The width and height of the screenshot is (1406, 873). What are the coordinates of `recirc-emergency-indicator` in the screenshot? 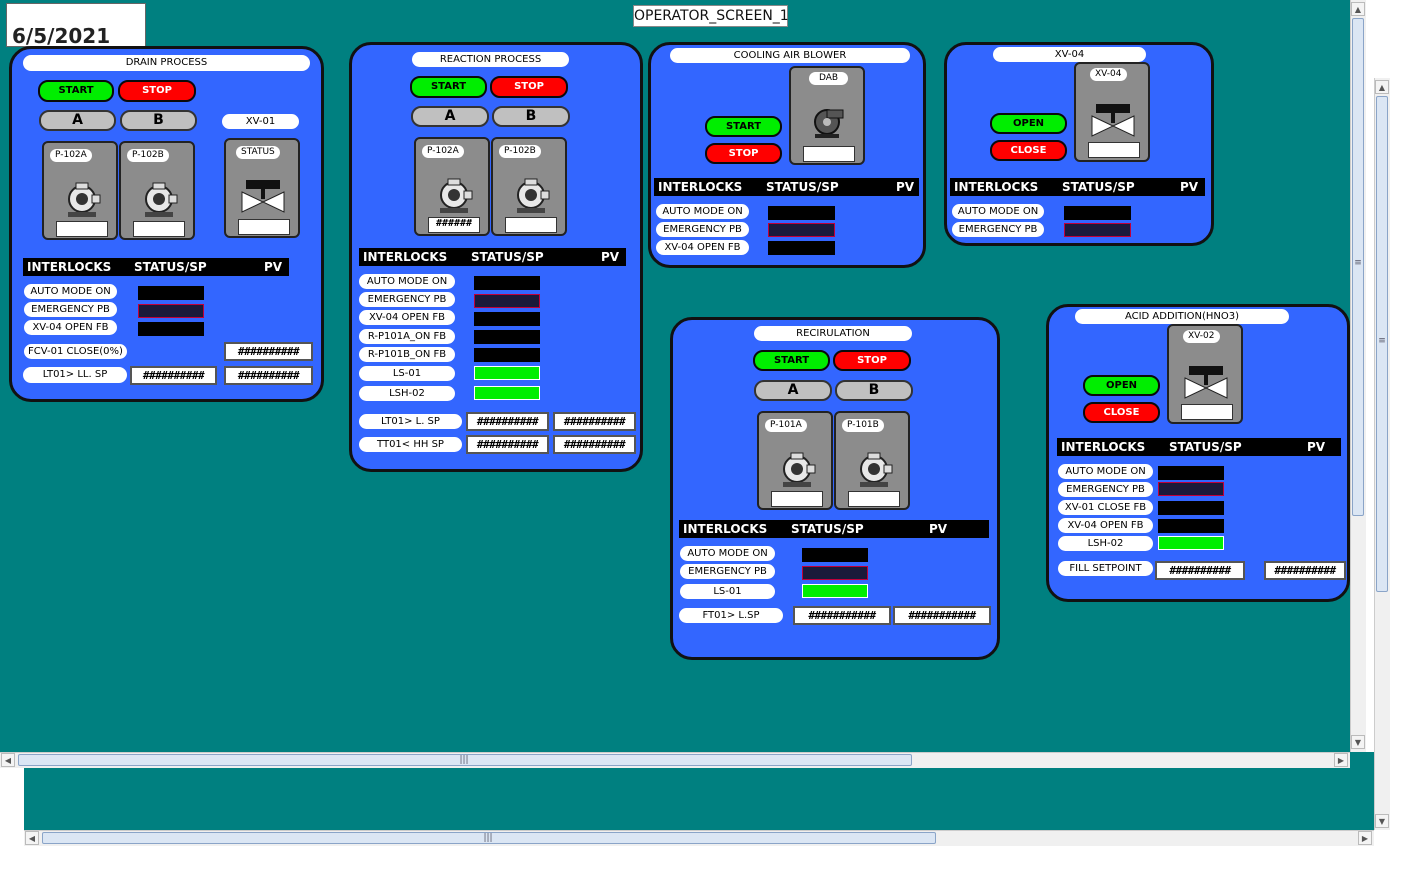 It's located at (835, 573).